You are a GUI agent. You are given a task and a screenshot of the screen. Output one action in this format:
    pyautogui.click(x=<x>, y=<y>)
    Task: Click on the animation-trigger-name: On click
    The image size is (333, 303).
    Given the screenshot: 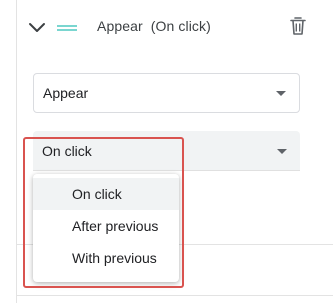 What is the action you would take?
    pyautogui.click(x=181, y=26)
    